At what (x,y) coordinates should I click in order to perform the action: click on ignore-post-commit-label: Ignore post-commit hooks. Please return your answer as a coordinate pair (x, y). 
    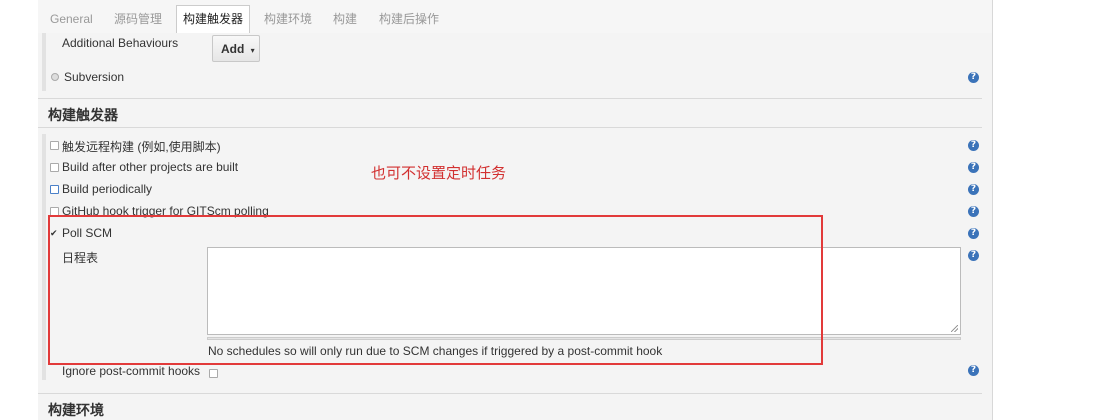
    Looking at the image, I should click on (131, 371).